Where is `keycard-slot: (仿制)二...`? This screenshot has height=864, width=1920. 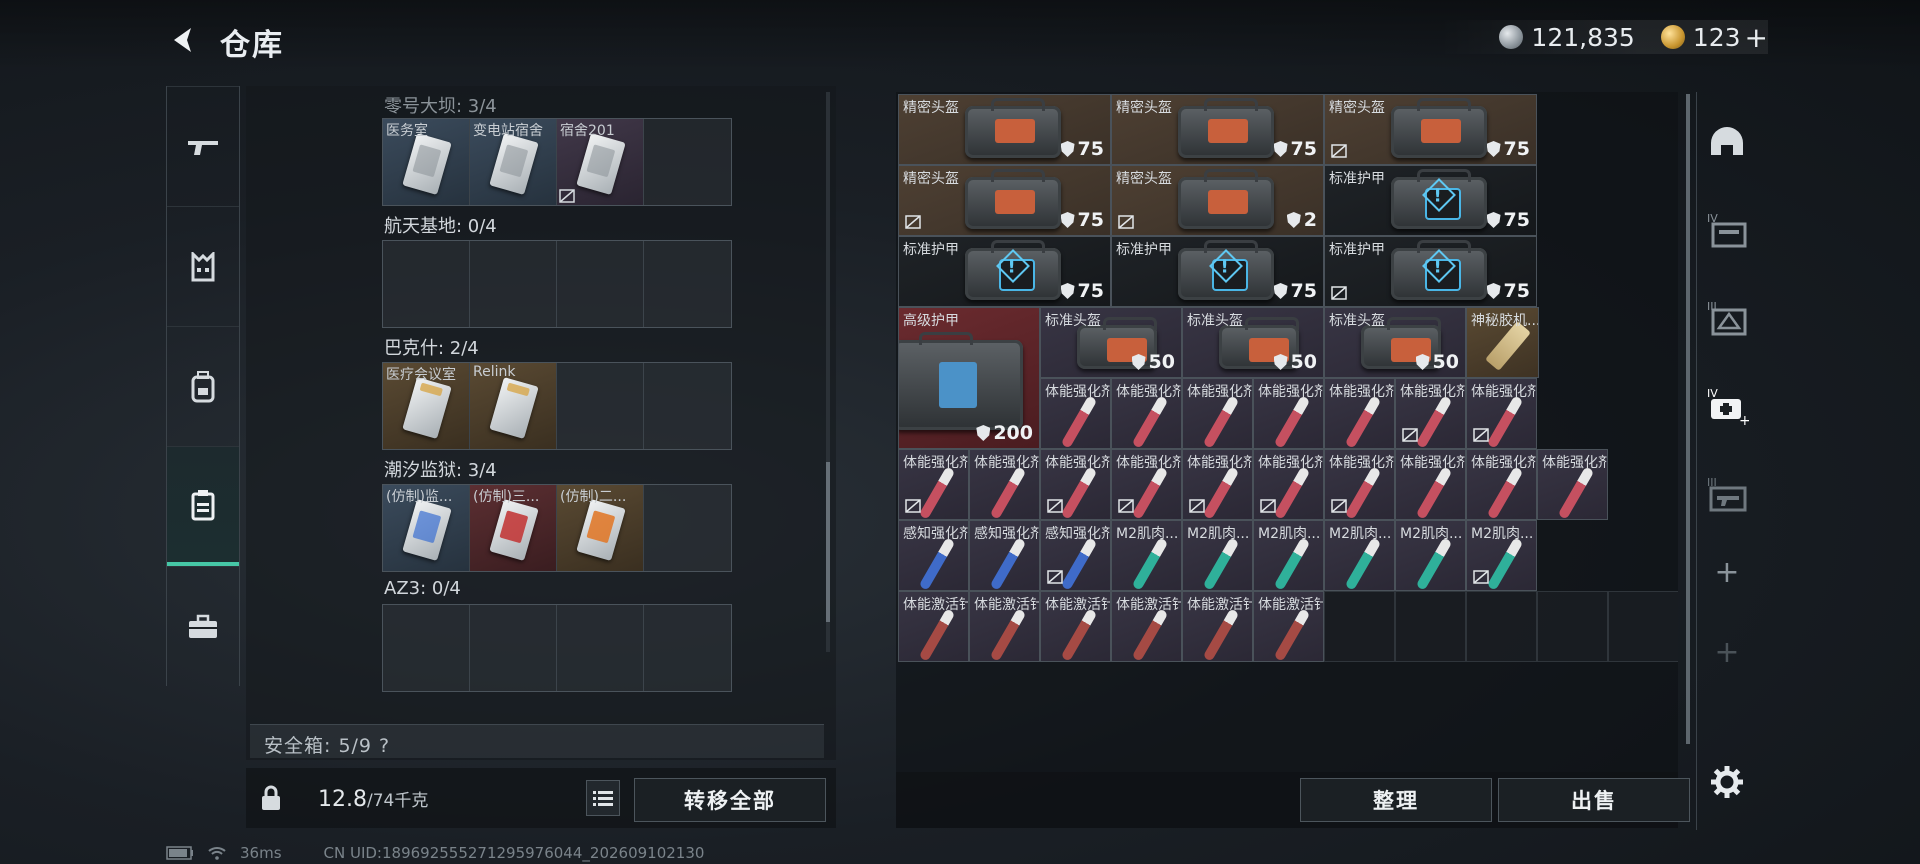 keycard-slot: (仿制)二... is located at coordinates (600, 528).